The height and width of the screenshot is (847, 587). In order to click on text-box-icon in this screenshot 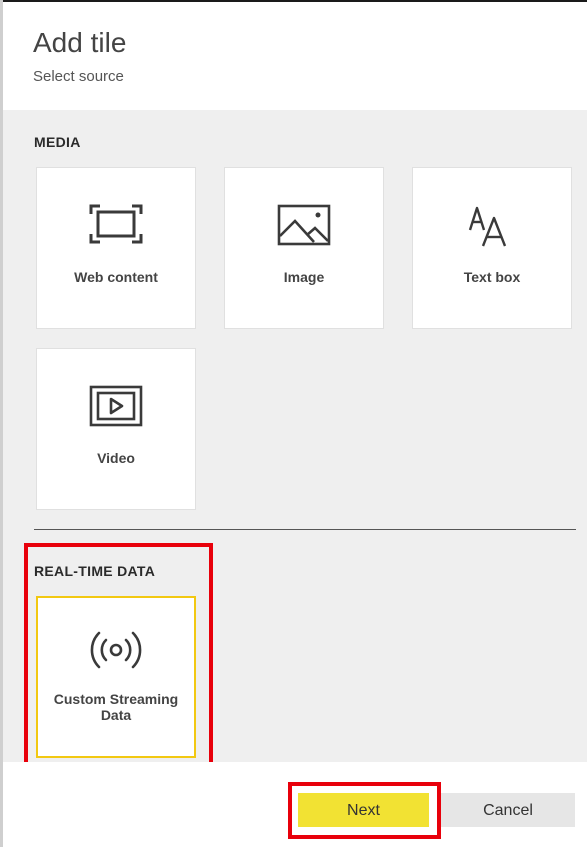, I will do `click(492, 228)`.